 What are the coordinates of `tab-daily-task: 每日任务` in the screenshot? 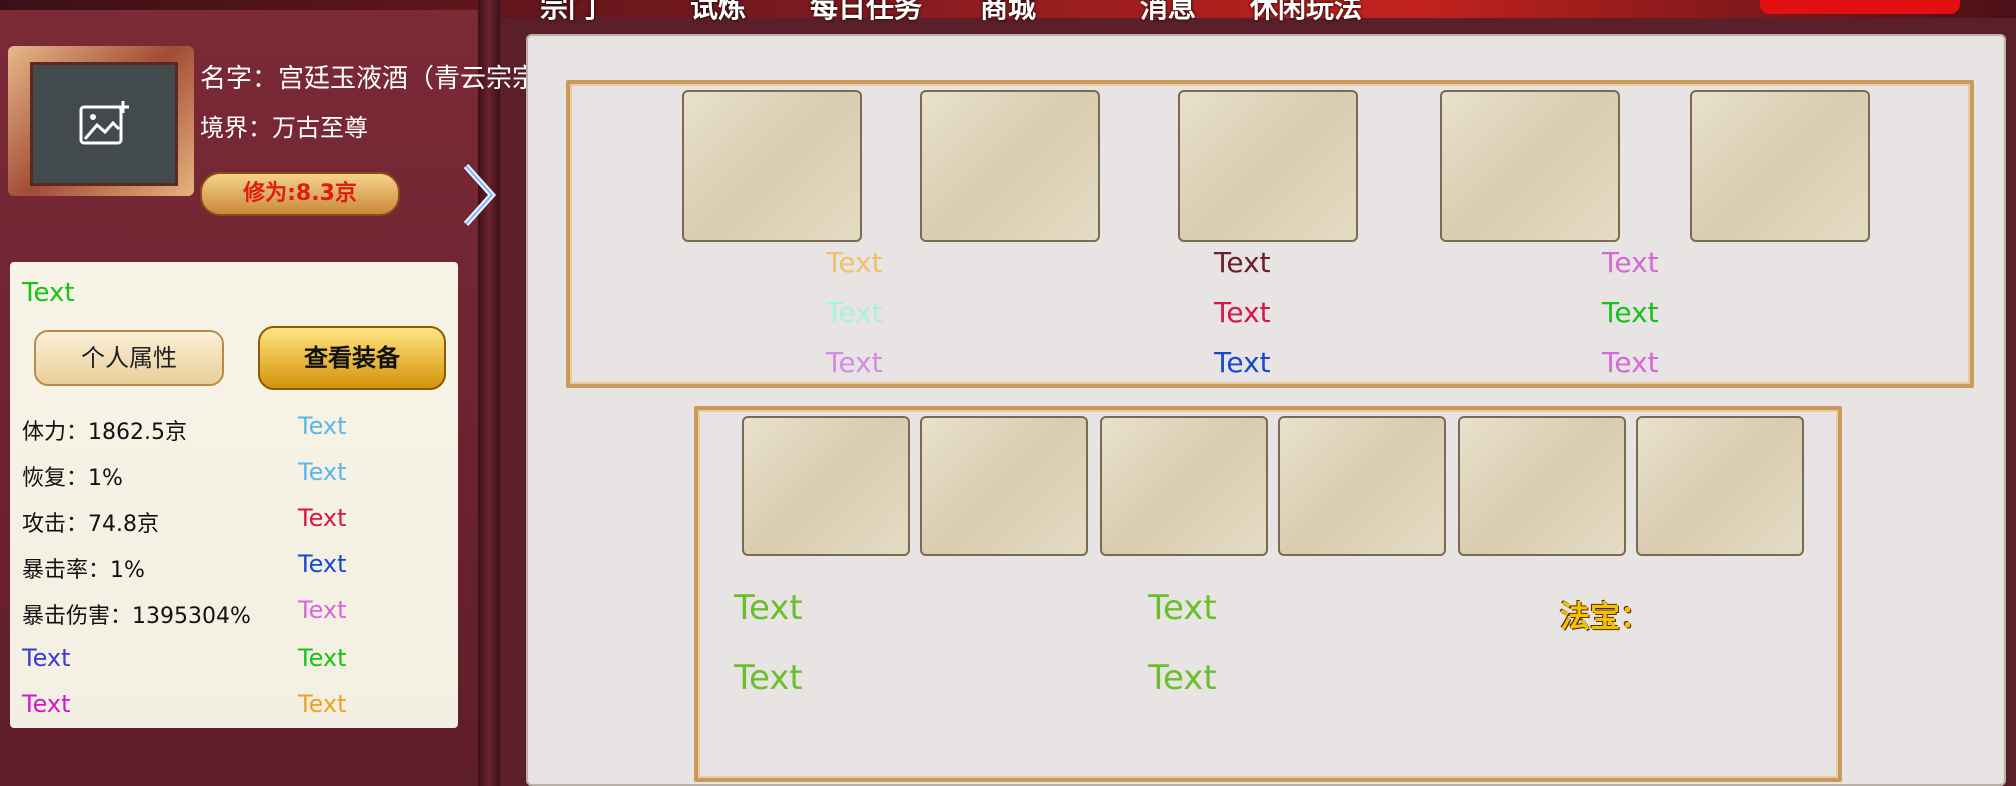 It's located at (866, 13).